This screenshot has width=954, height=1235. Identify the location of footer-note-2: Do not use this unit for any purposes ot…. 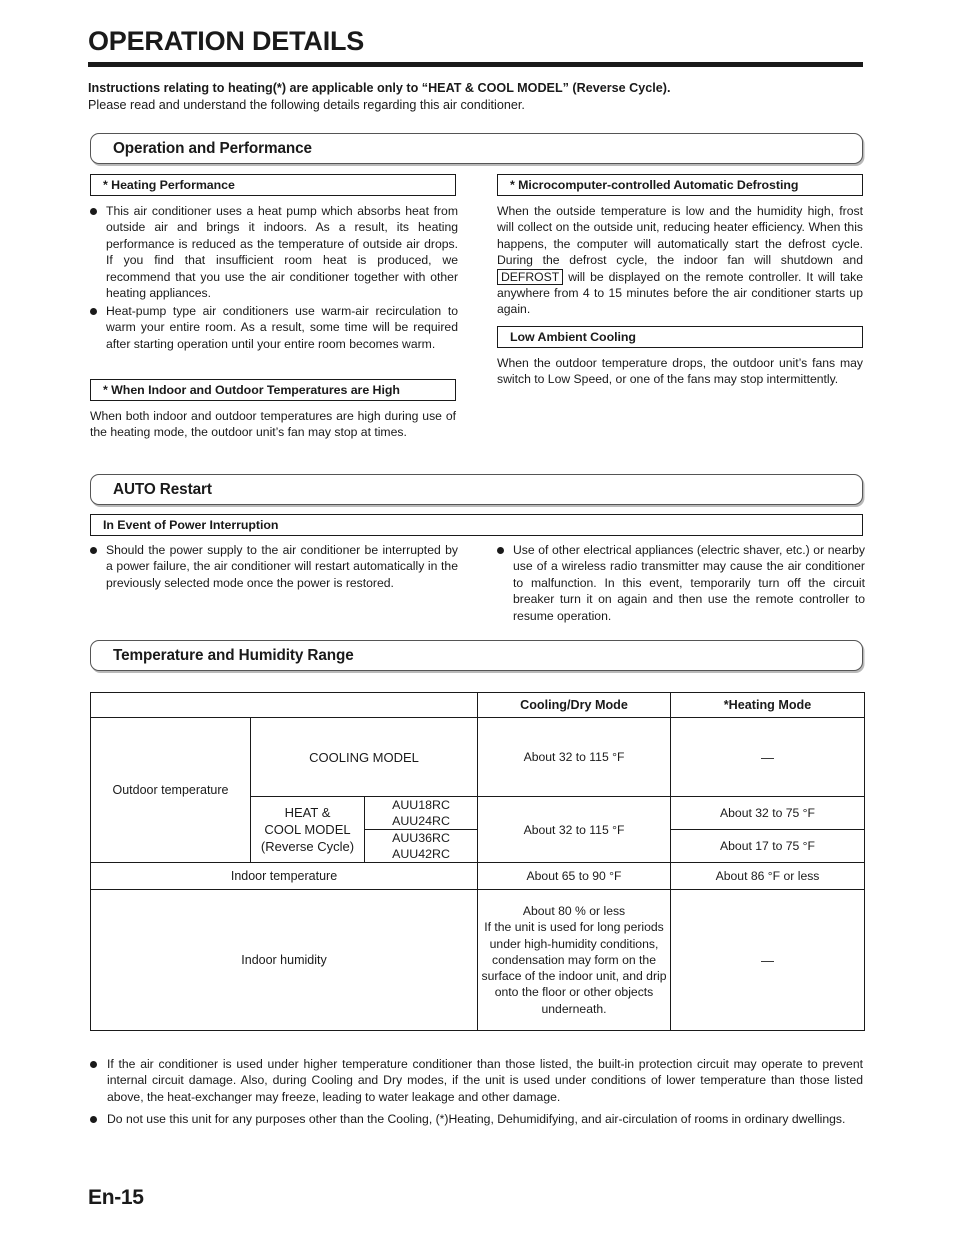
(476, 1119).